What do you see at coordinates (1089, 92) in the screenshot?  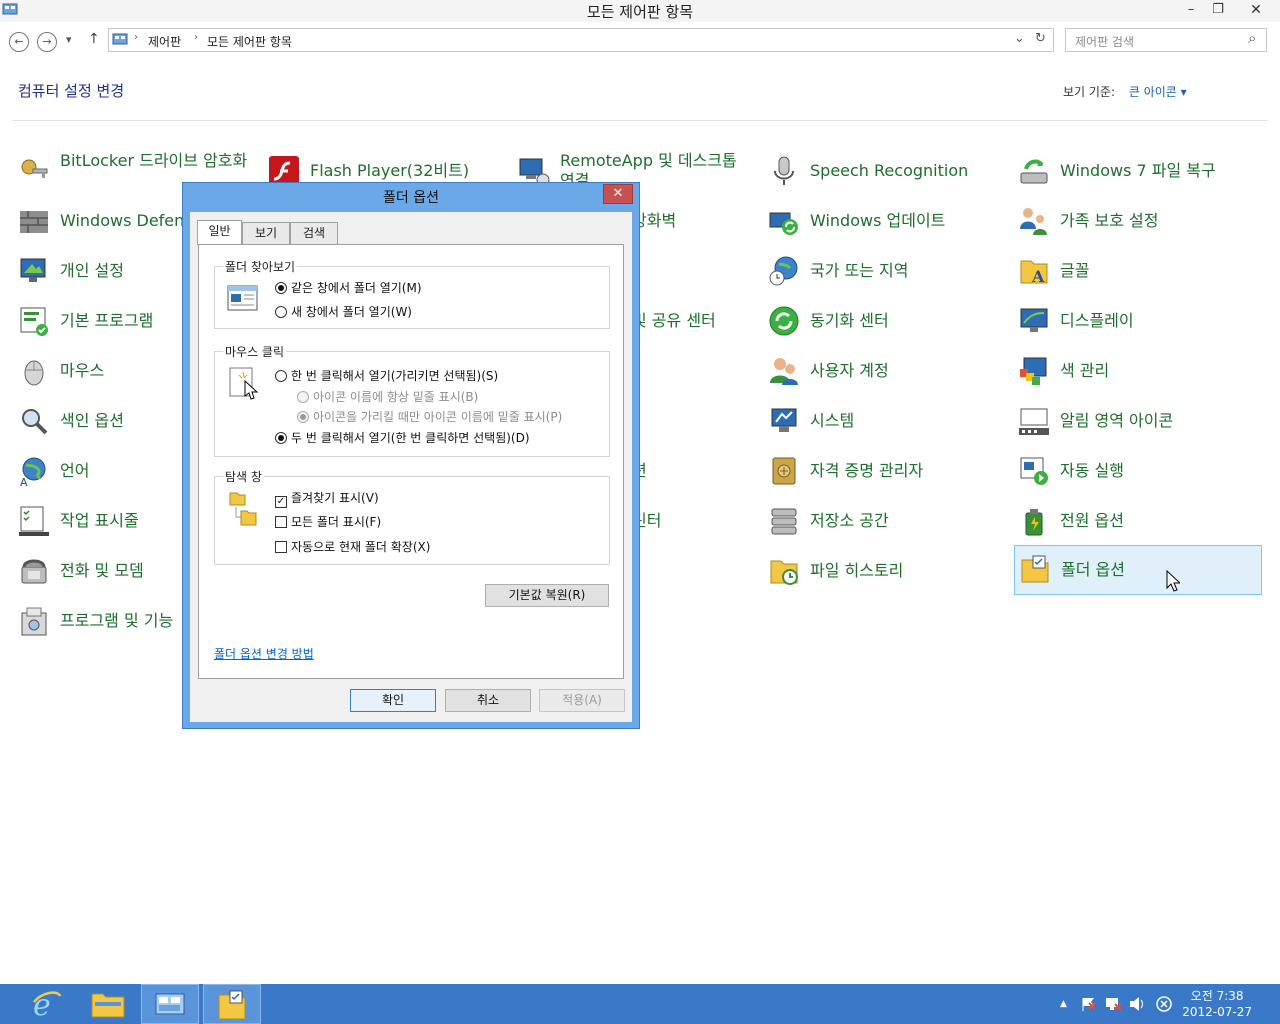 I see `view-by-label: 보기 기준:` at bounding box center [1089, 92].